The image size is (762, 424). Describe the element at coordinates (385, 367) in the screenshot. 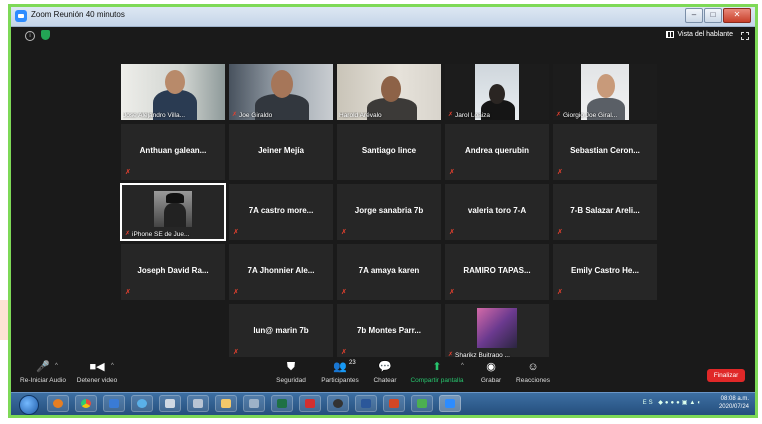

I see `chat-bubble-icon: 💬` at that location.